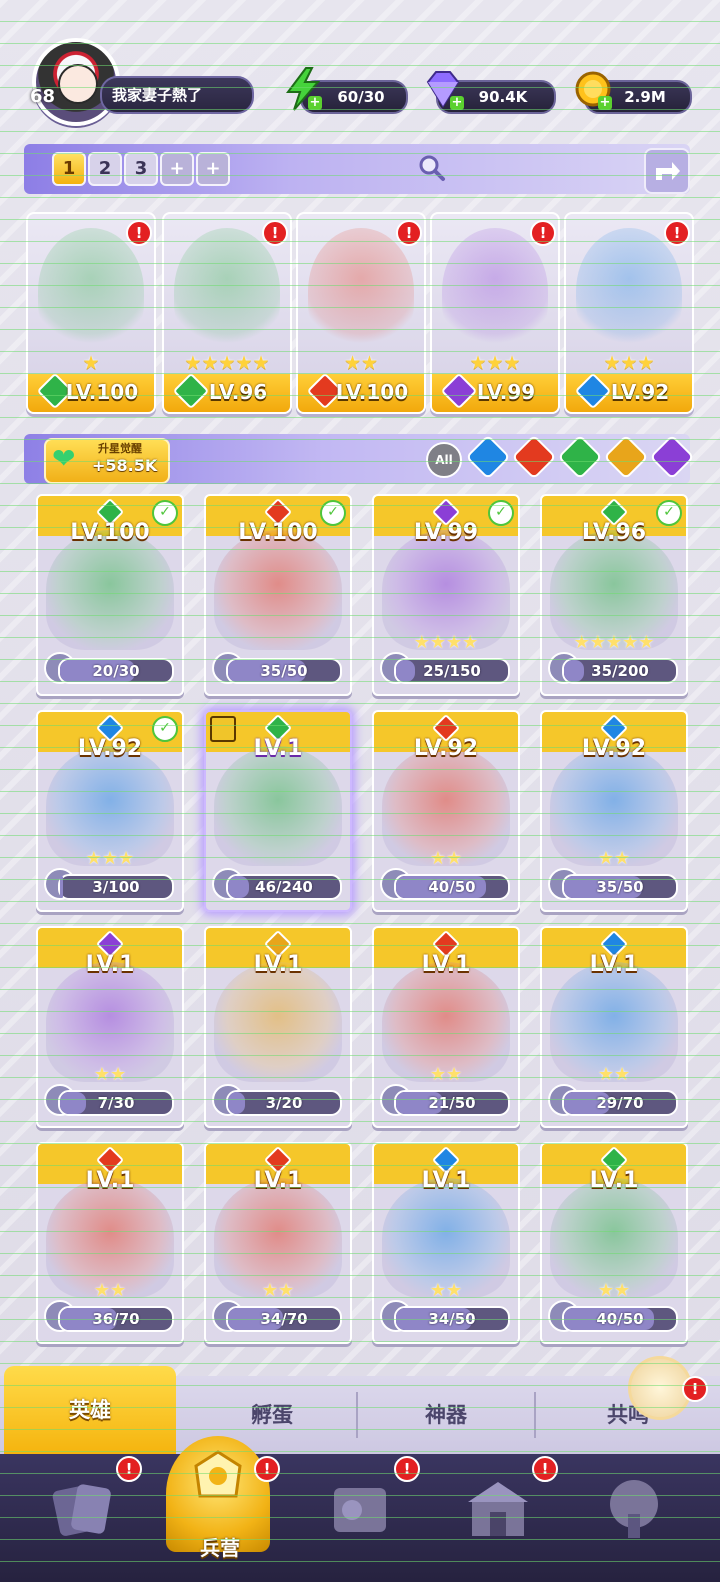  What do you see at coordinates (315, 103) in the screenshot?
I see `energy-plus-icon: +` at bounding box center [315, 103].